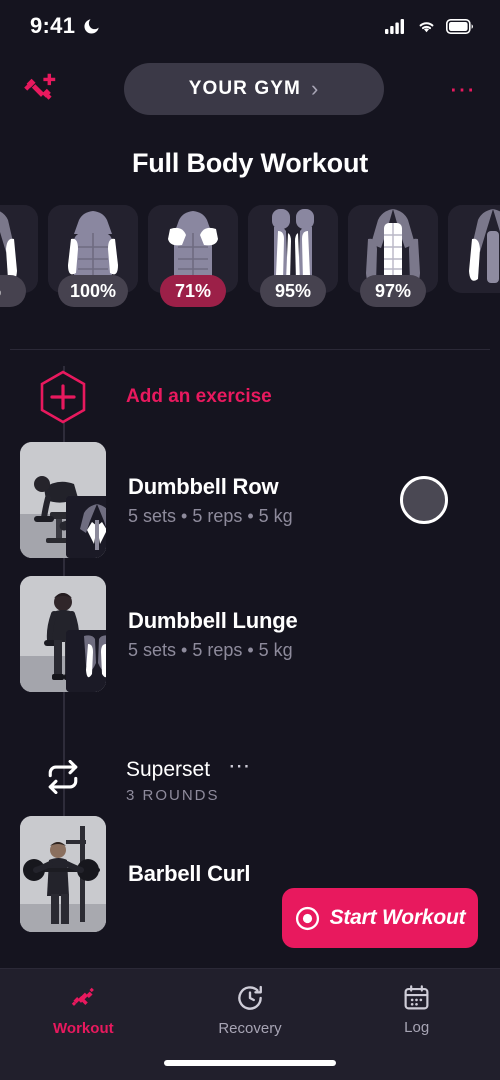  I want to click on record-icon, so click(307, 918).